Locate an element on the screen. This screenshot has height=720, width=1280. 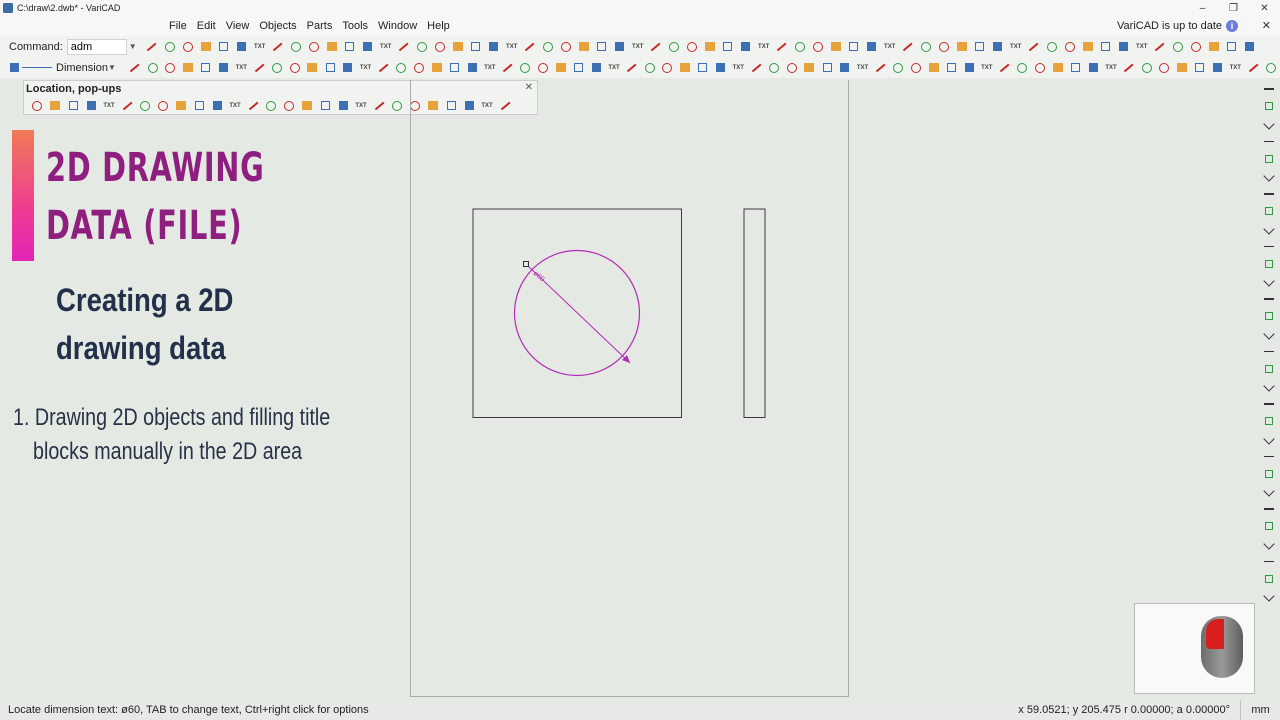
menu-view: View is located at coordinates (238, 26).